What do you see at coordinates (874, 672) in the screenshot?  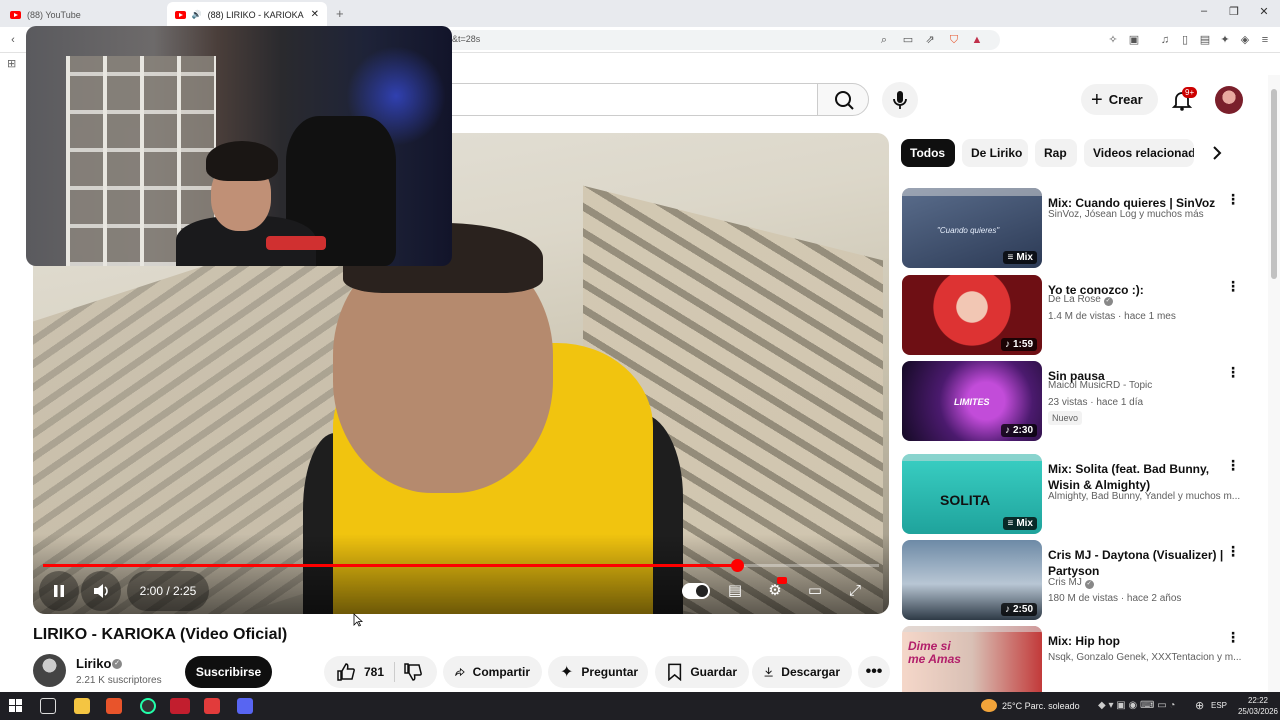 I see `more-actions-button: •••` at bounding box center [874, 672].